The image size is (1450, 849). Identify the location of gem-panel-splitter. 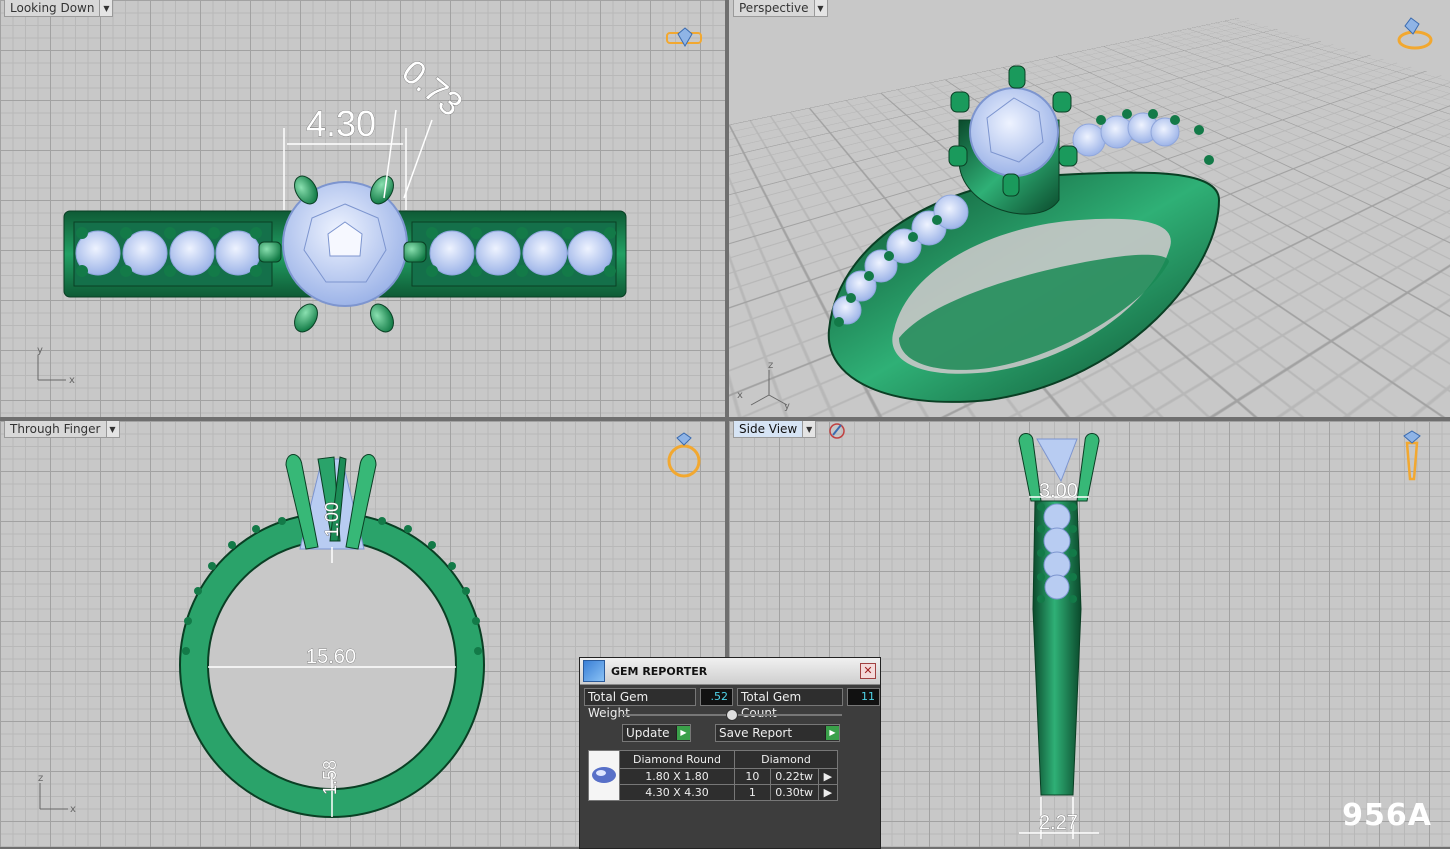
(732, 715).